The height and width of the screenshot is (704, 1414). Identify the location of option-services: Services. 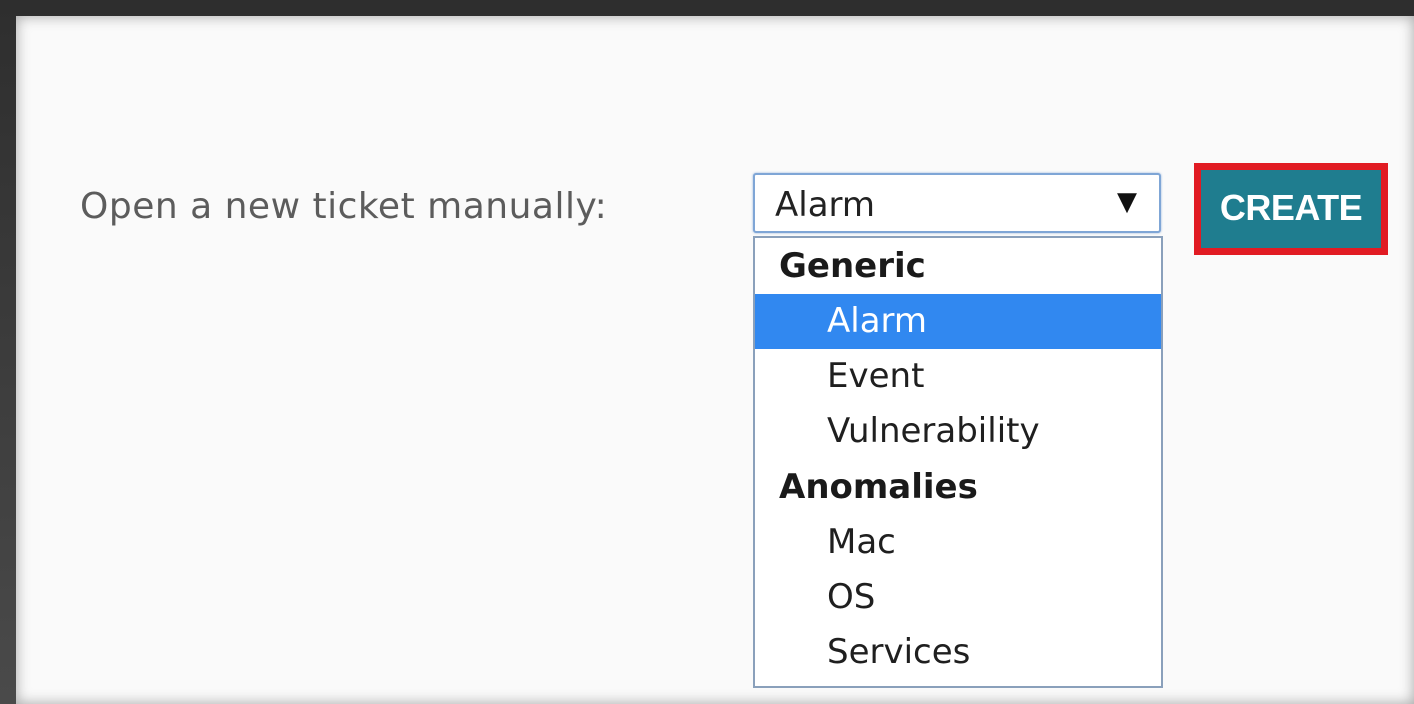
(958, 652).